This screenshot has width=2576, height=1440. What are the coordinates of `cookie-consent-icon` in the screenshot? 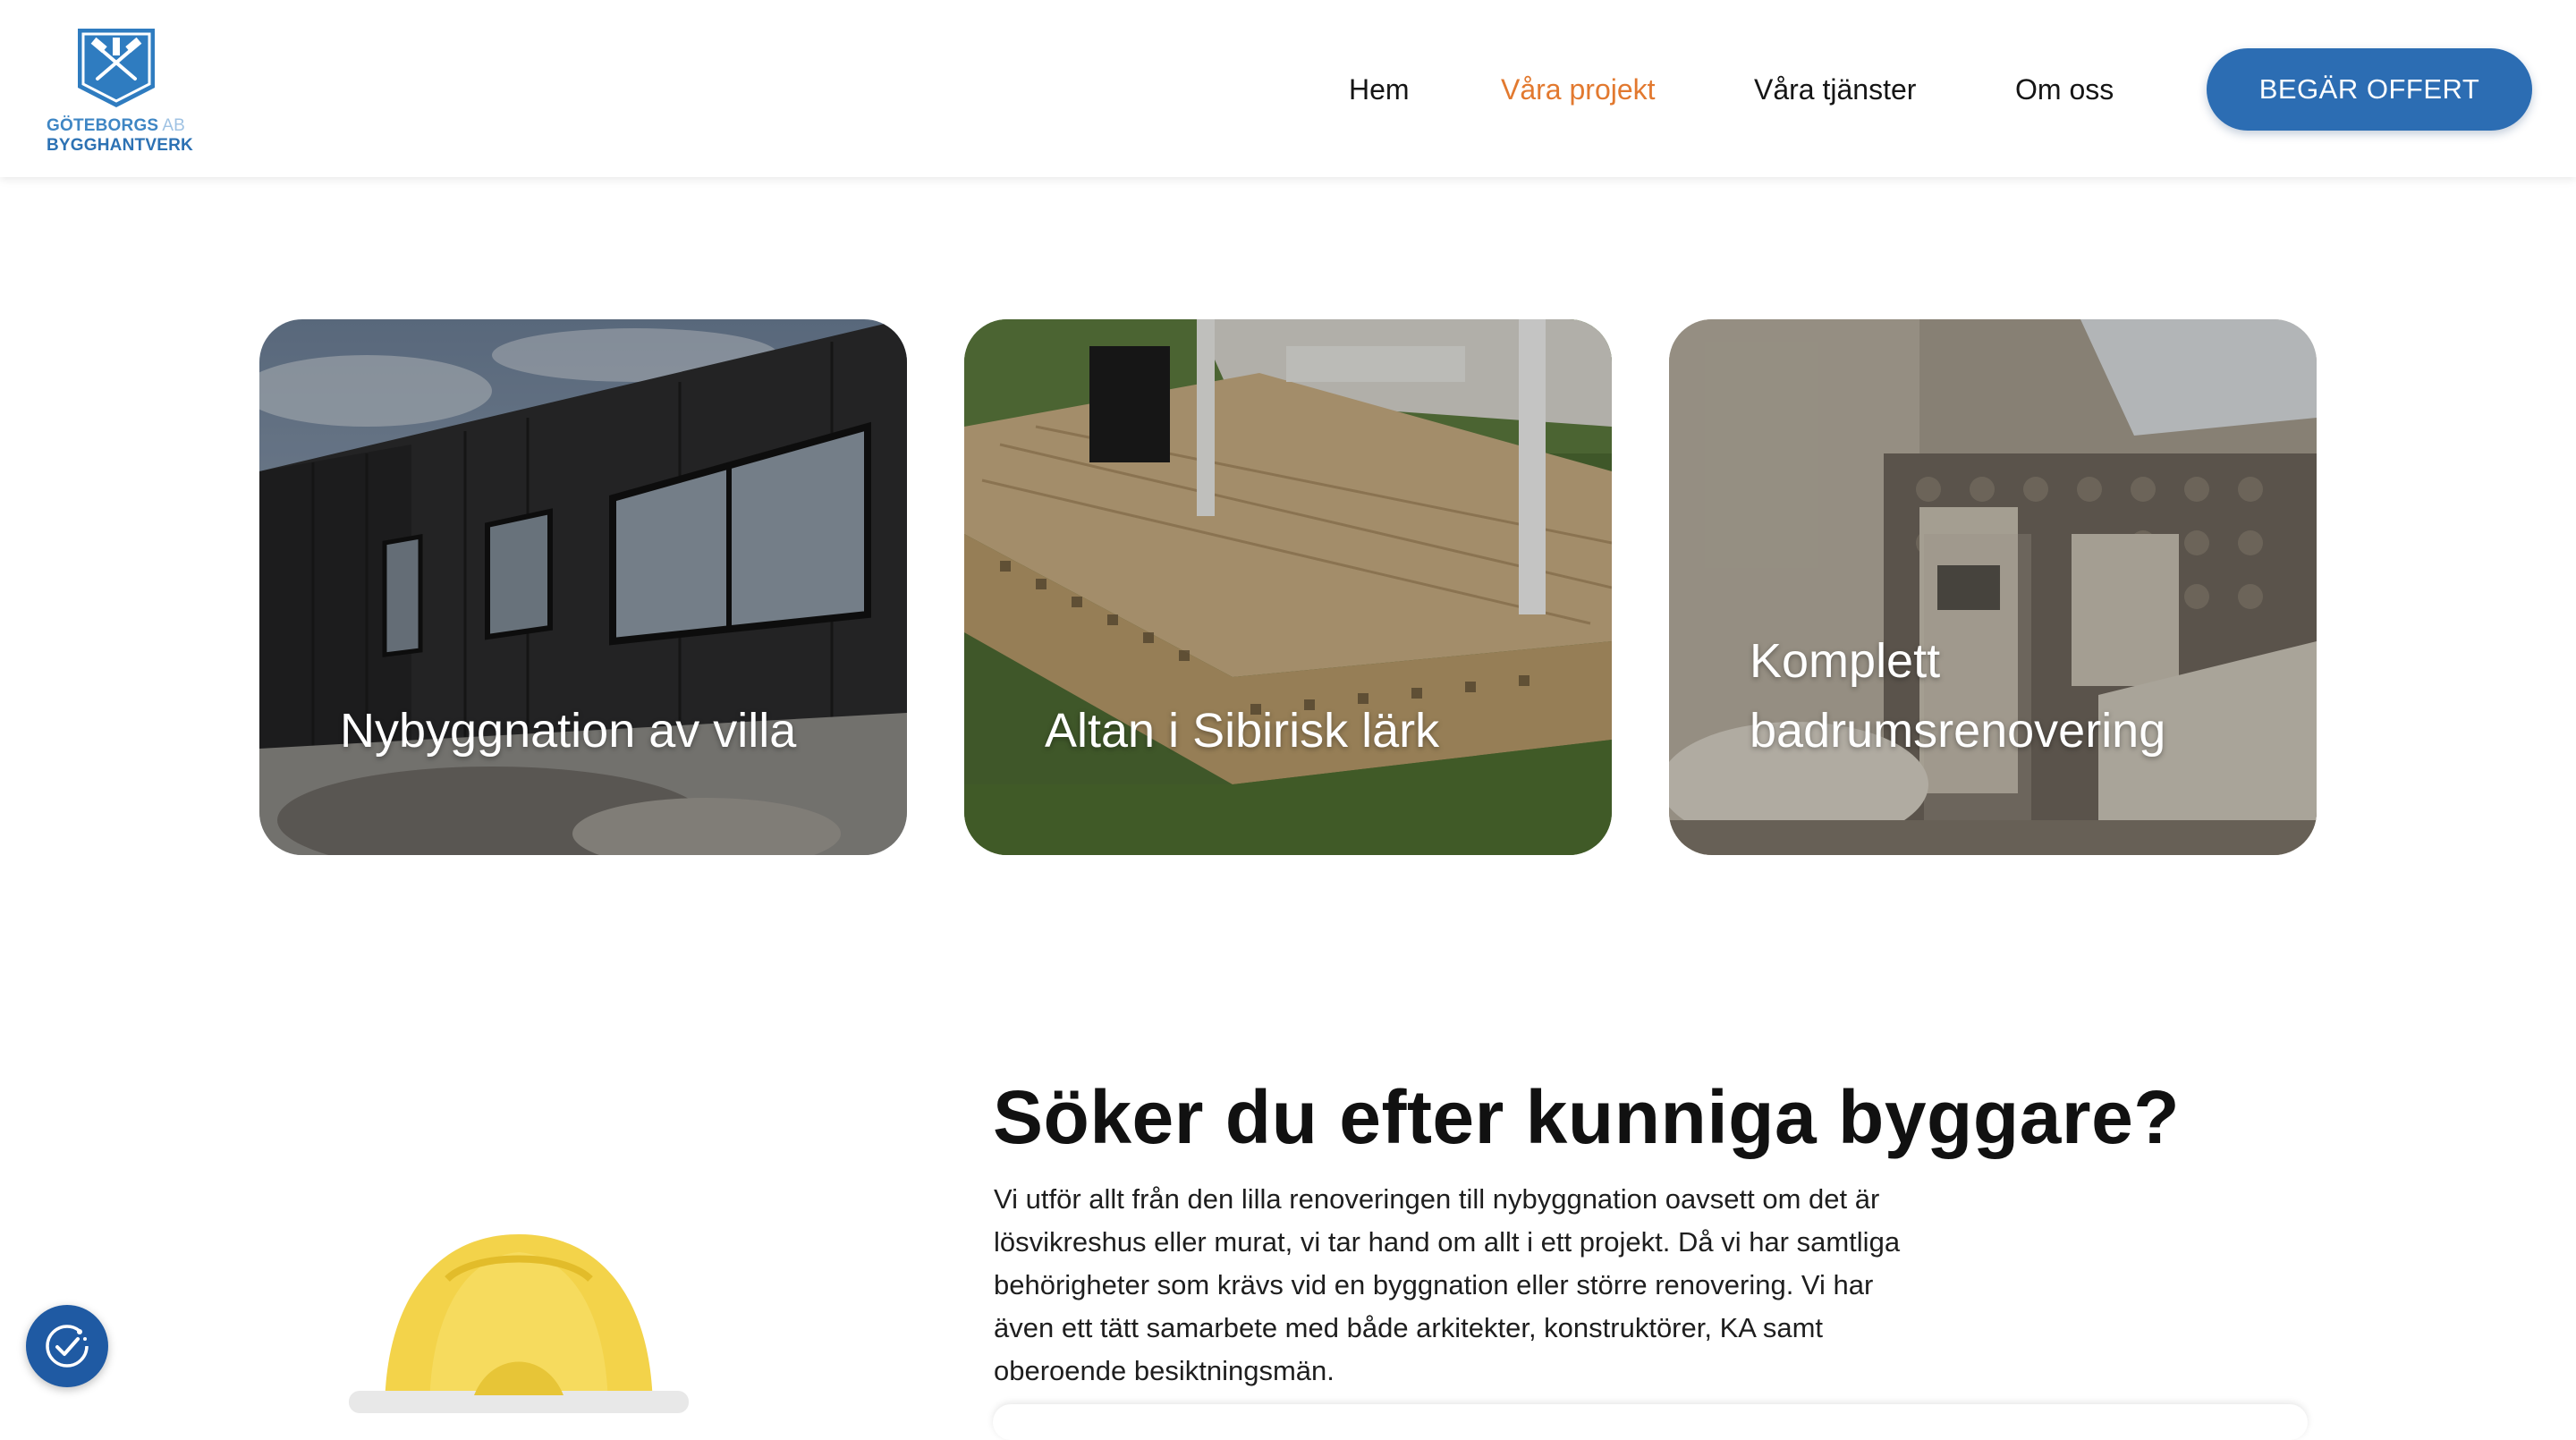 It's located at (67, 1347).